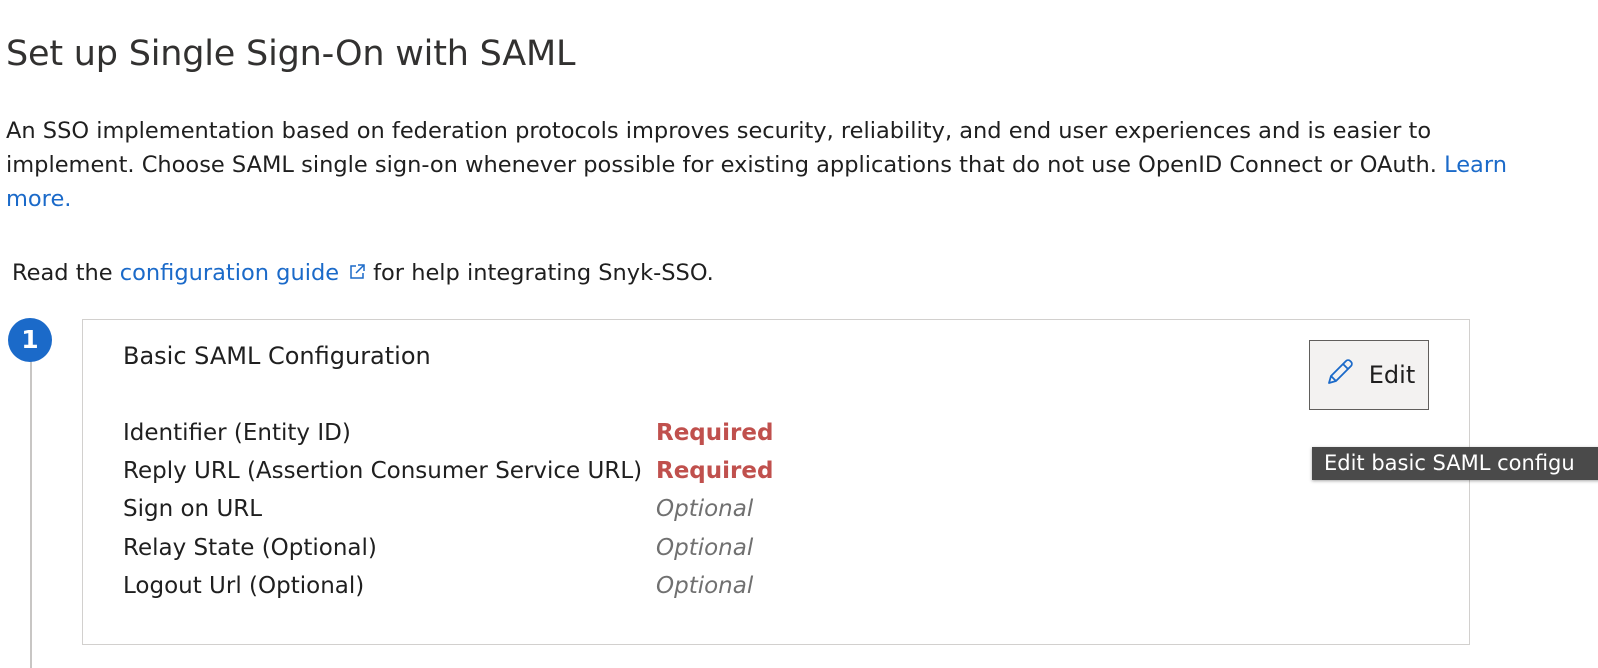 The width and height of the screenshot is (1598, 668). I want to click on step-number-badge: 1, so click(30, 340).